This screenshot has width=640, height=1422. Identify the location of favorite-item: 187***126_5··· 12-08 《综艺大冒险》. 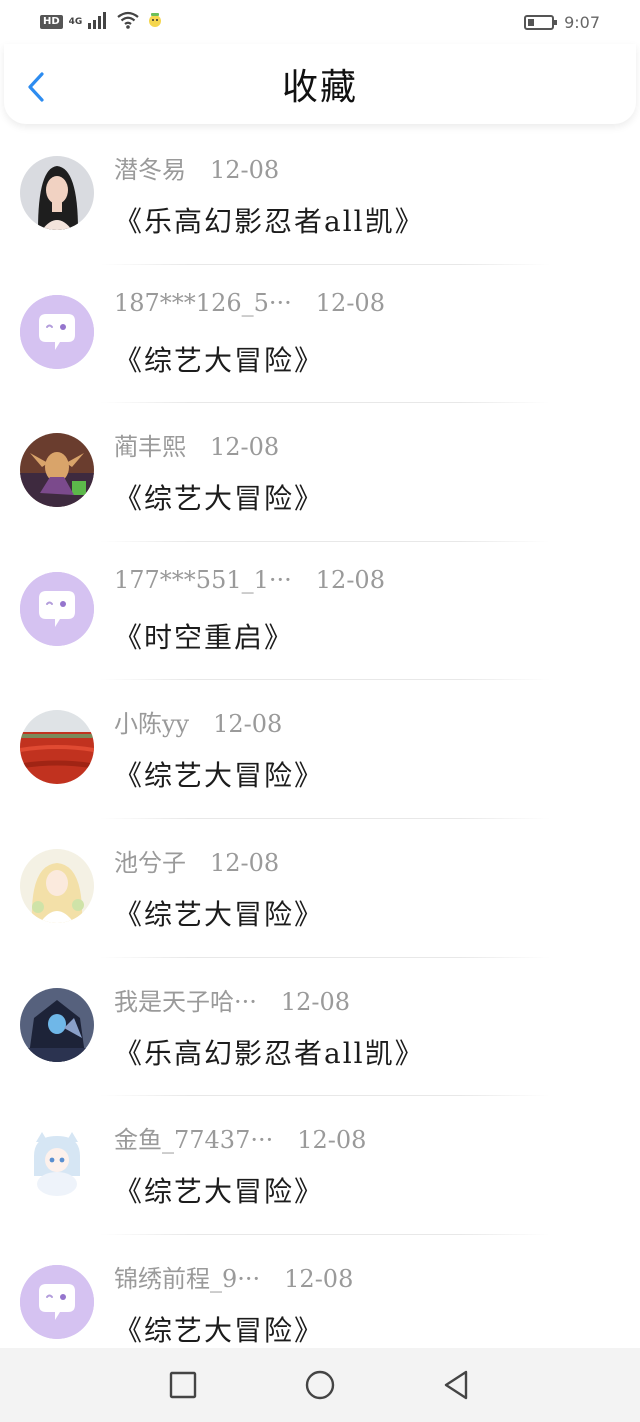
(320, 334).